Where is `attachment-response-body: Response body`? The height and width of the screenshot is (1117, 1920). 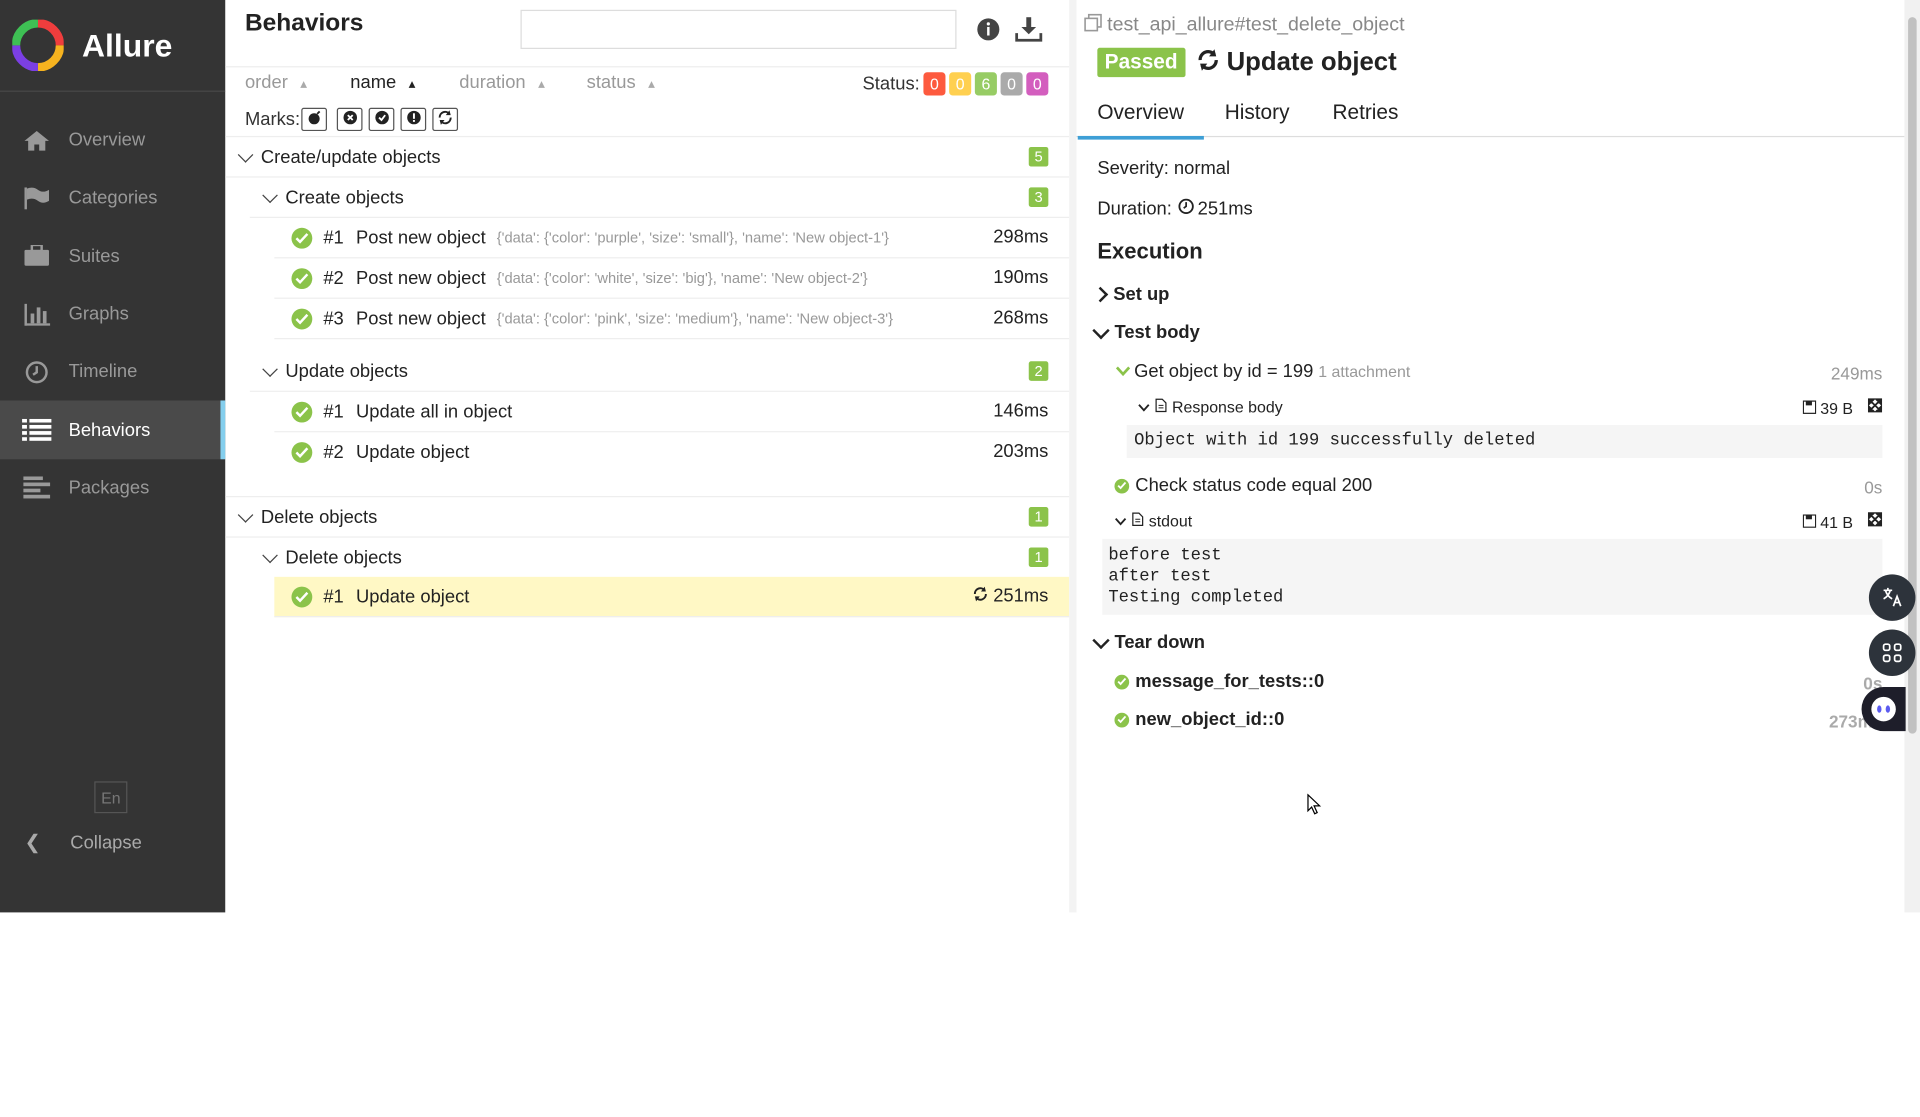
attachment-response-body: Response body is located at coordinates (1210, 407).